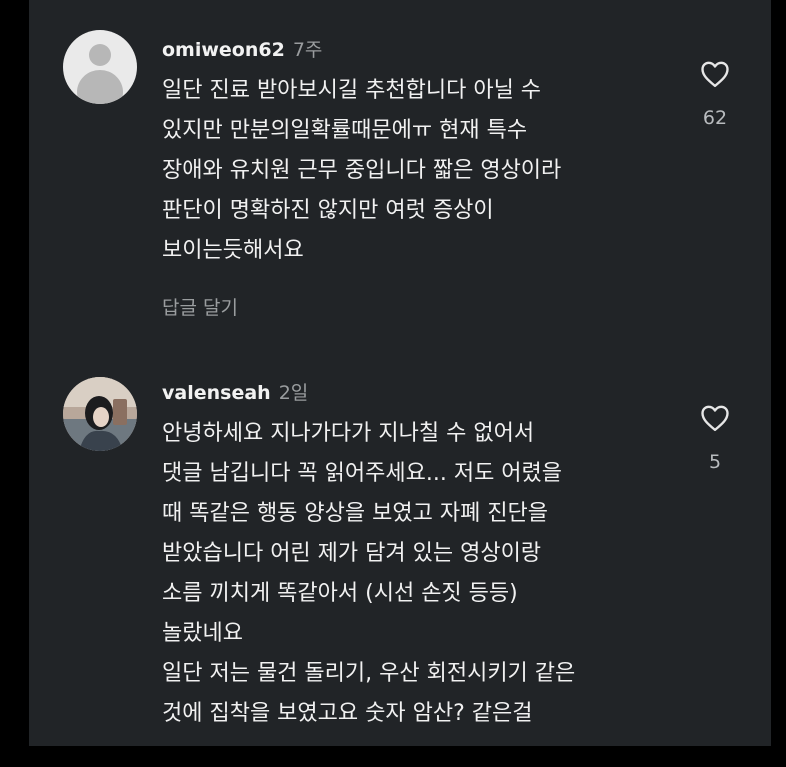 Image resolution: width=786 pixels, height=767 pixels. Describe the element at coordinates (369, 673) in the screenshot. I see `comment-text-line: 일단 저는 물건 돌리기, 우산 회전시키기 같은` at that location.